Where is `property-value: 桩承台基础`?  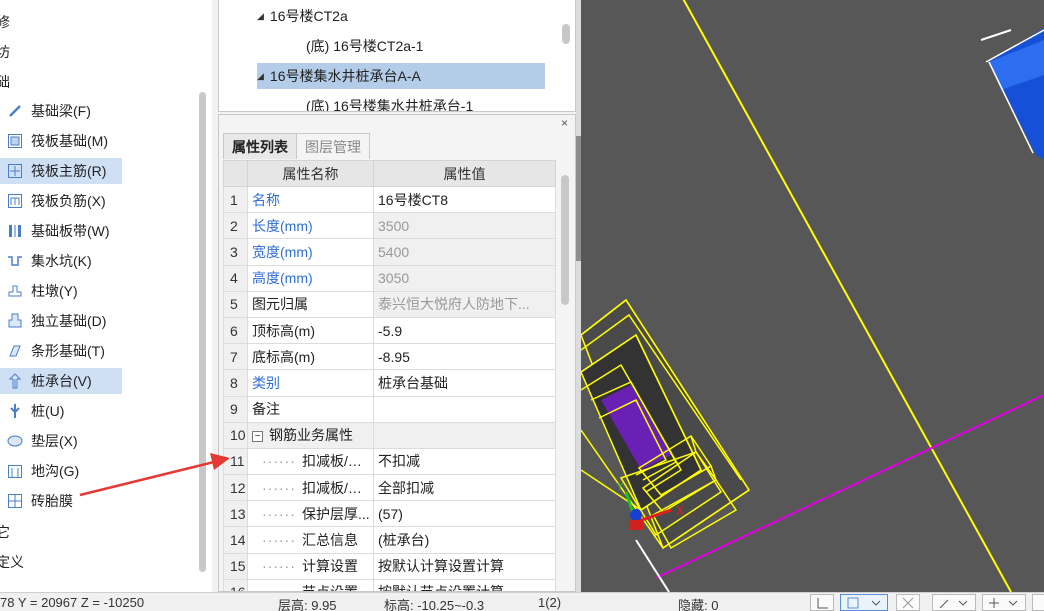 property-value: 桩承台基础 is located at coordinates (464, 383).